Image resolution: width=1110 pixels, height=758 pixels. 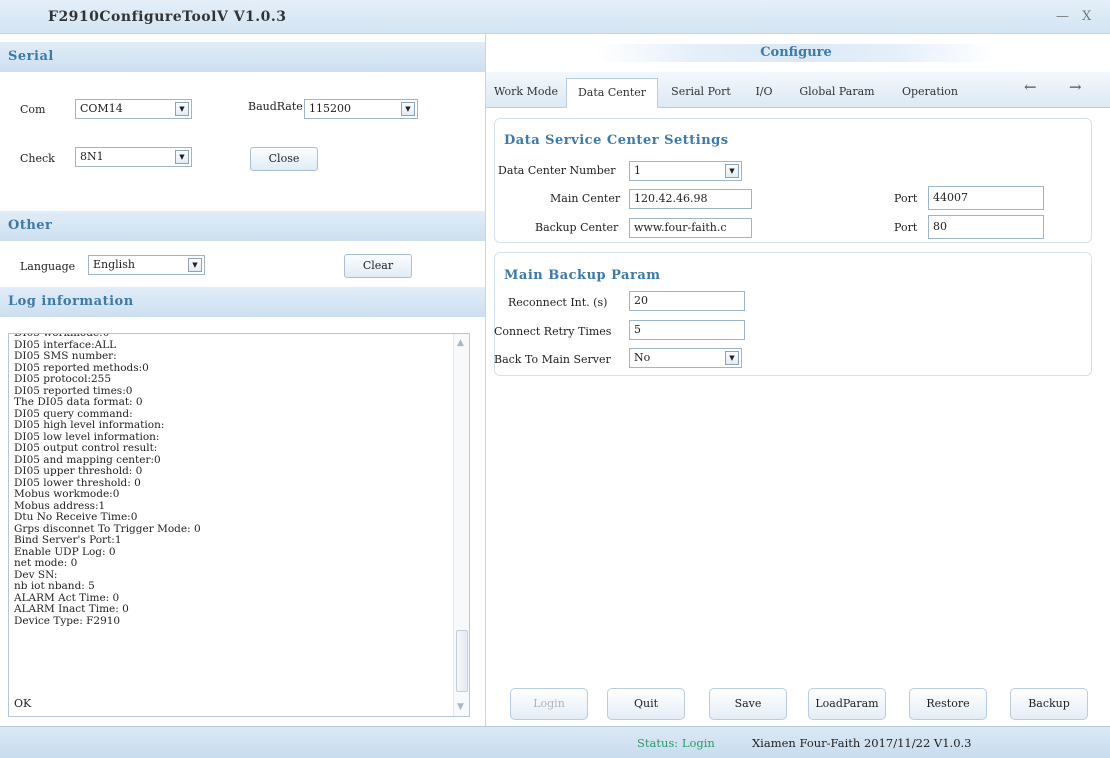 I want to click on app-title: F2910ConfigureToolV V1.0.3, so click(x=167, y=17).